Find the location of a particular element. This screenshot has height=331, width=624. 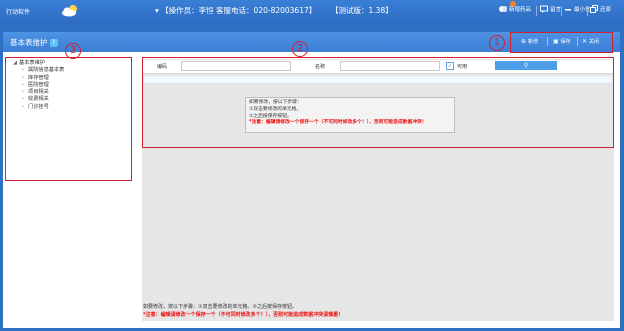

pills-icon is located at coordinates (503, 9).